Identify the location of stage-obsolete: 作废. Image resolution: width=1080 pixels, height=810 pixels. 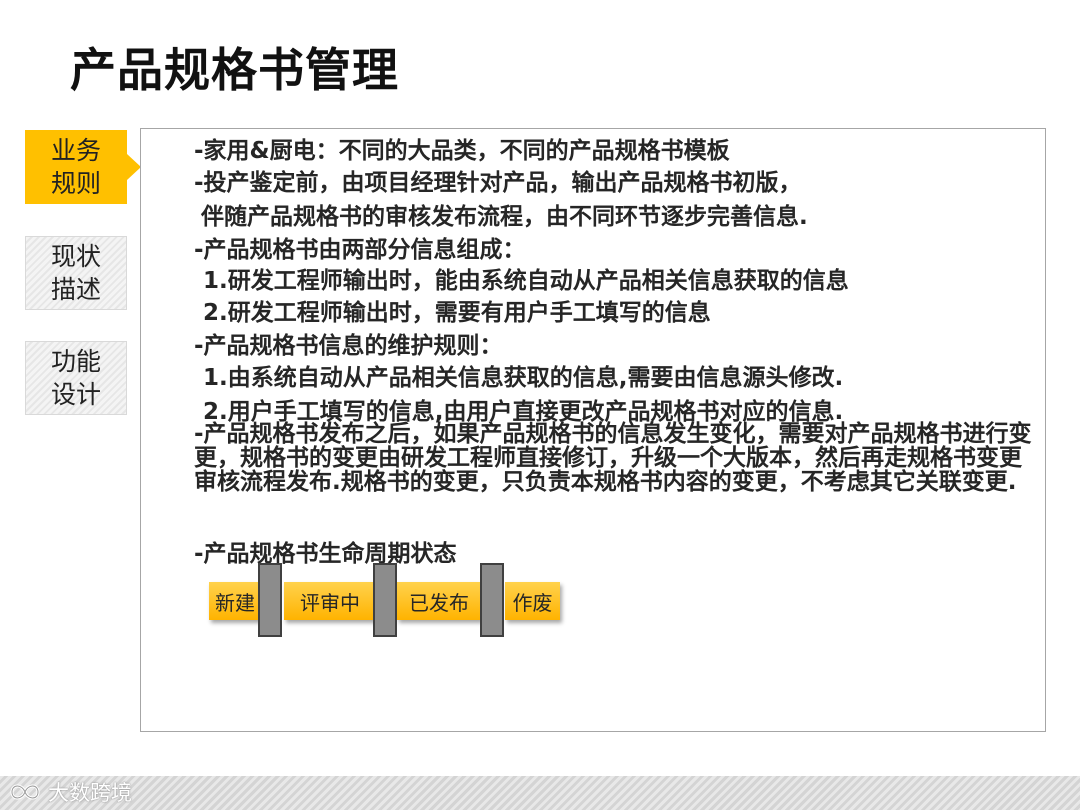
(532, 601).